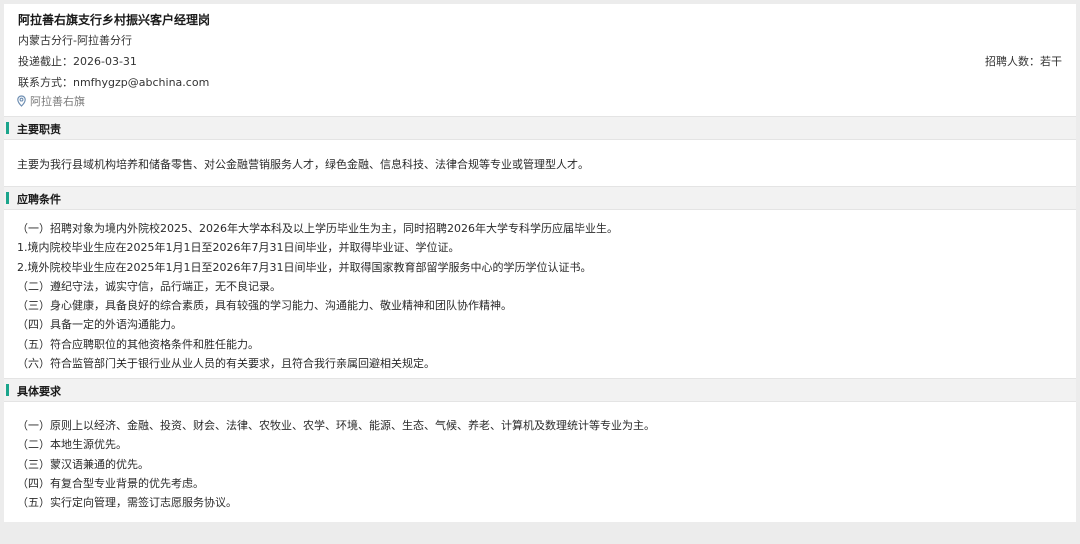 Image resolution: width=1080 pixels, height=544 pixels. Describe the element at coordinates (226, 364) in the screenshot. I see `list-item: （六）符合监管部门关于银行业从业人员的有关要求，且符合我行亲属回避相关规定。` at that location.